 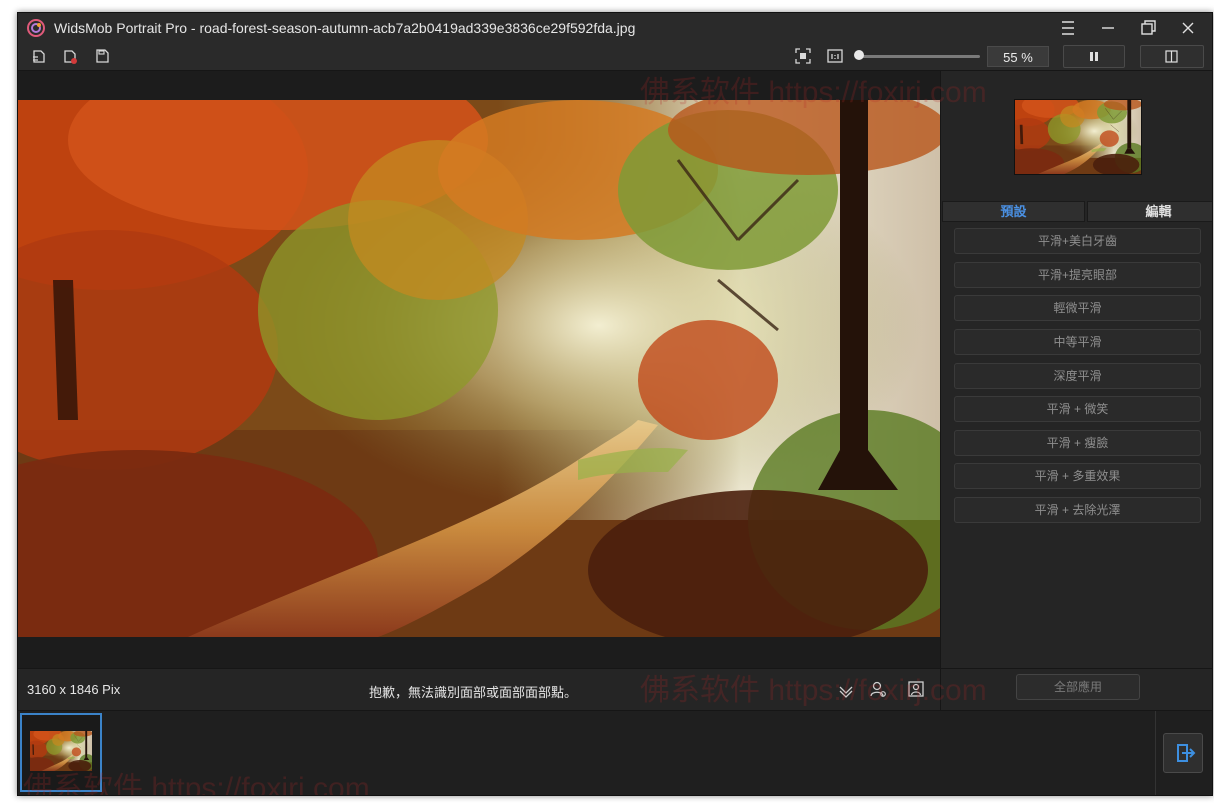 I want to click on apply-all-button: 全部應用, so click(x=1078, y=687).